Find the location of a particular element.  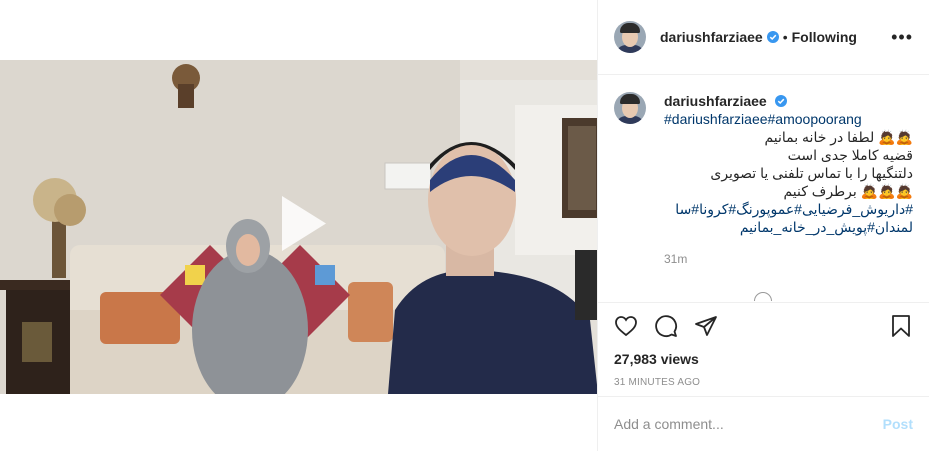

caption-line-1: 🙇🙇 لطفا در خانه بمانیم is located at coordinates (838, 137).